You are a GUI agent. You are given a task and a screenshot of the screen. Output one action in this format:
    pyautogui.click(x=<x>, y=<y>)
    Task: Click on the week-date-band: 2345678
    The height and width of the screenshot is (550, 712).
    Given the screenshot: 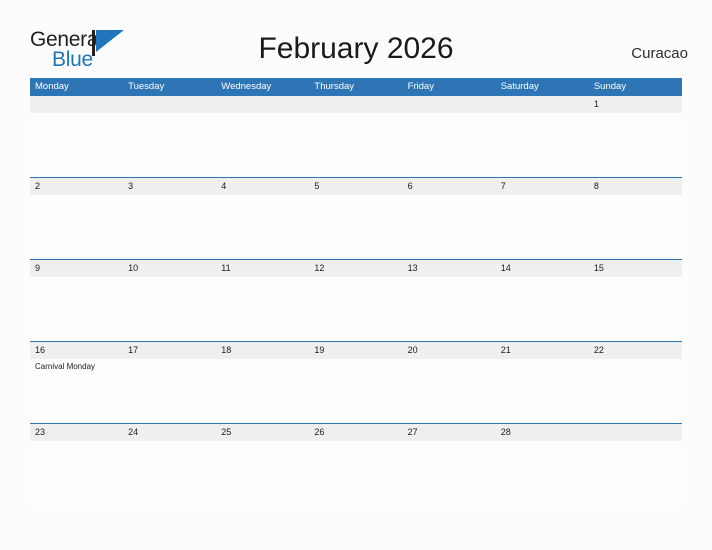 What is the action you would take?
    pyautogui.click(x=356, y=186)
    